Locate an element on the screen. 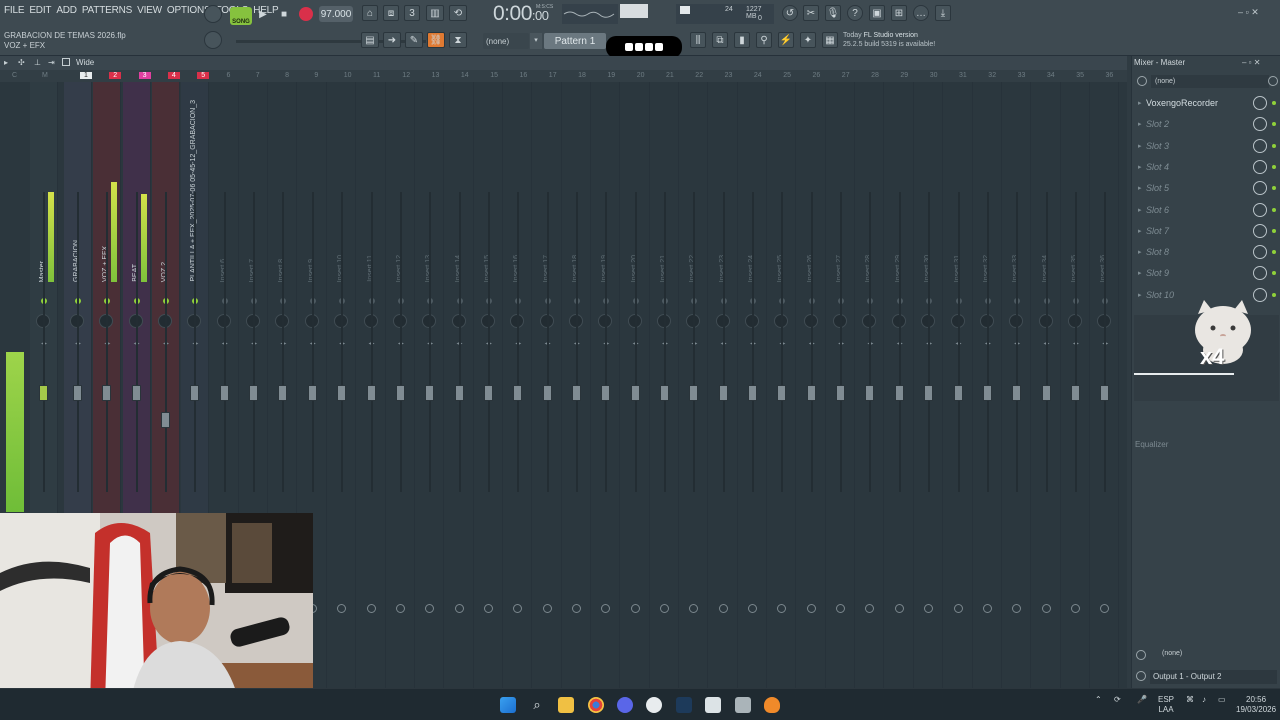  ruler-track-number: 22 is located at coordinates (699, 75).